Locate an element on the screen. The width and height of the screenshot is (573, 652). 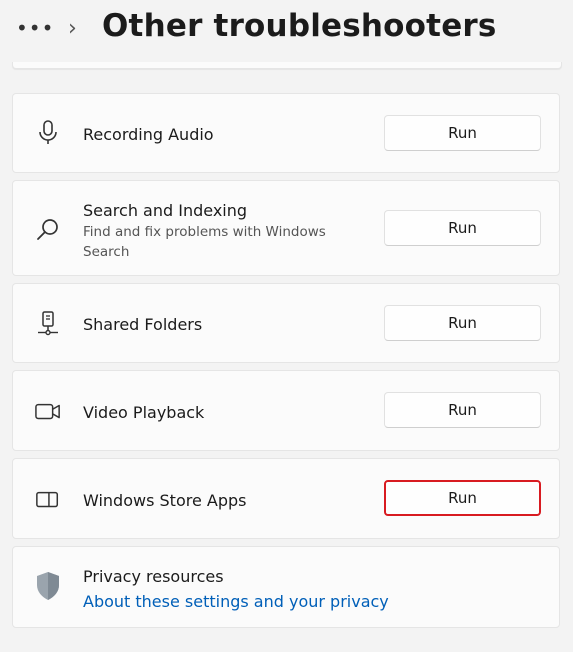
store-apps-icon is located at coordinates (48, 500).